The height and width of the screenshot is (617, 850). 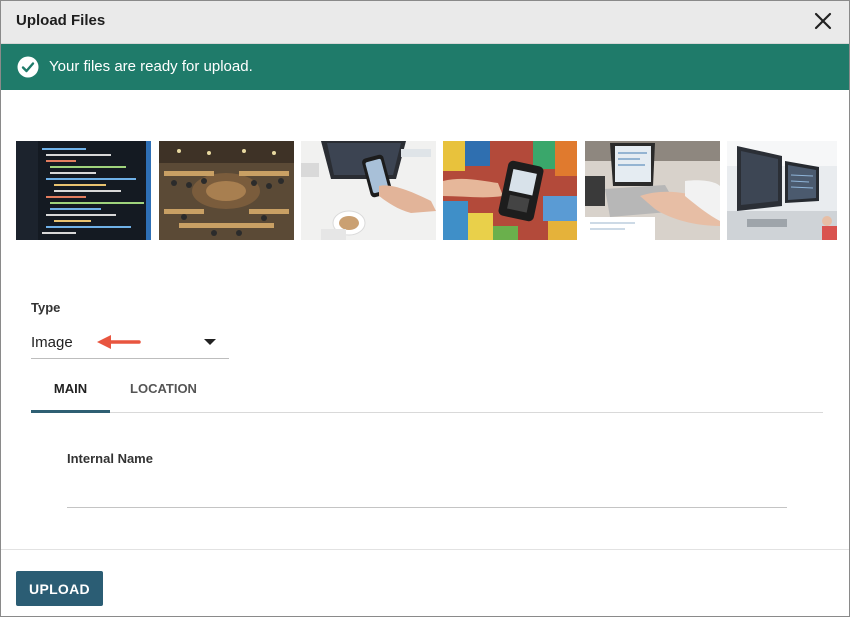 I want to click on caret-down-icon, so click(x=210, y=342).